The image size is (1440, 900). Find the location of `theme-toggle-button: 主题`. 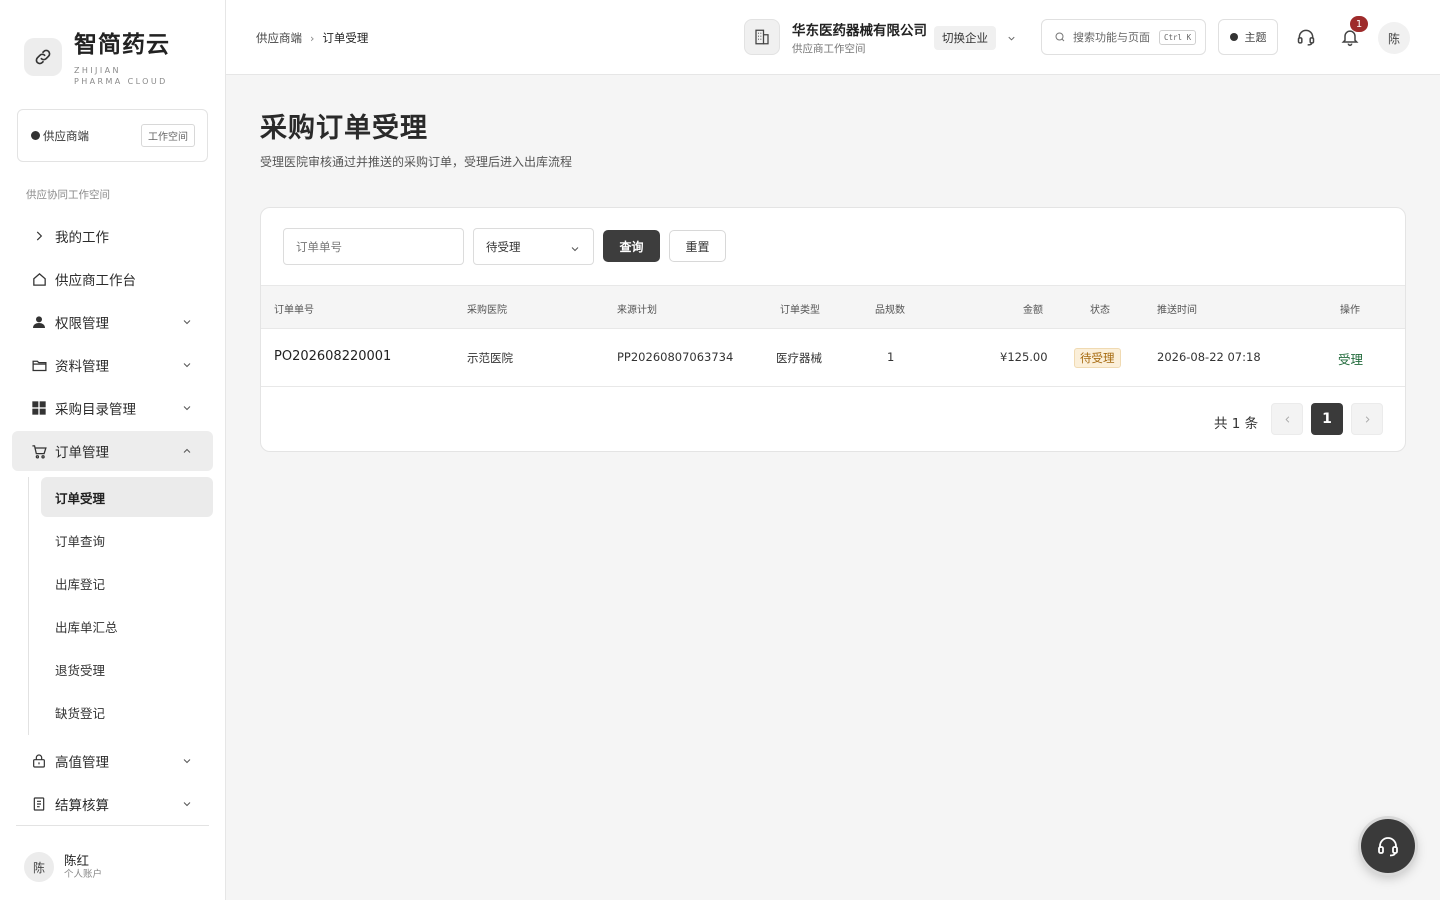

theme-toggle-button: 主题 is located at coordinates (1248, 37).